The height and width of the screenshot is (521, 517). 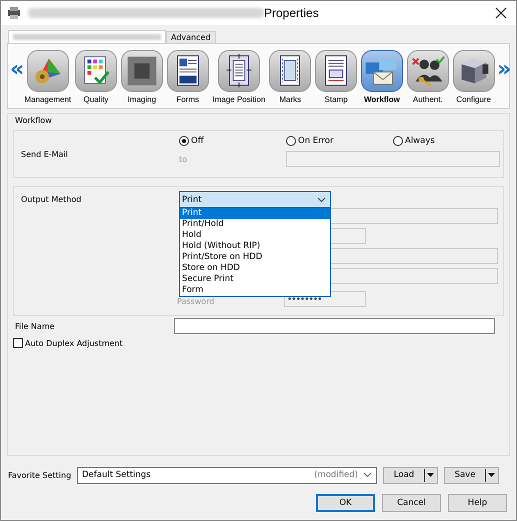 What do you see at coordinates (39, 475) in the screenshot?
I see `field-label: Favorite Setting` at bounding box center [39, 475].